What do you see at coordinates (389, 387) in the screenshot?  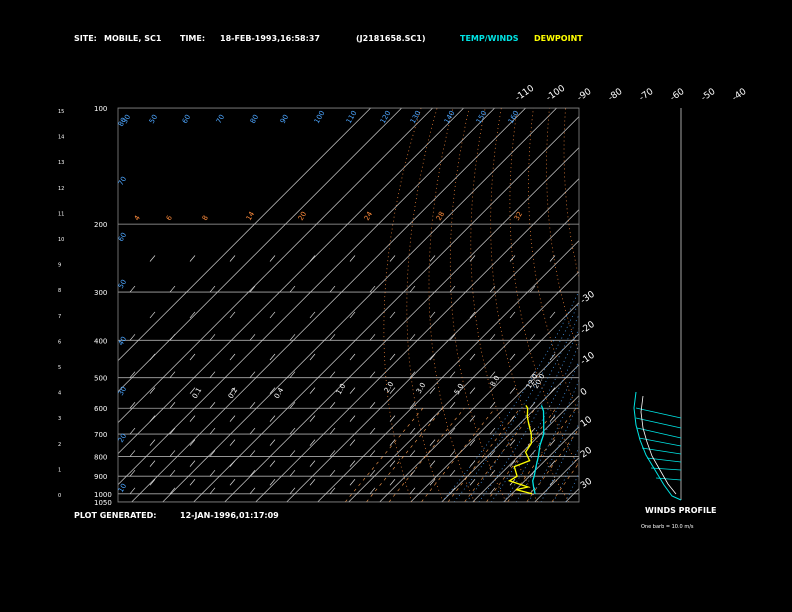 I see `mixing-ratio-label: 2.0` at bounding box center [389, 387].